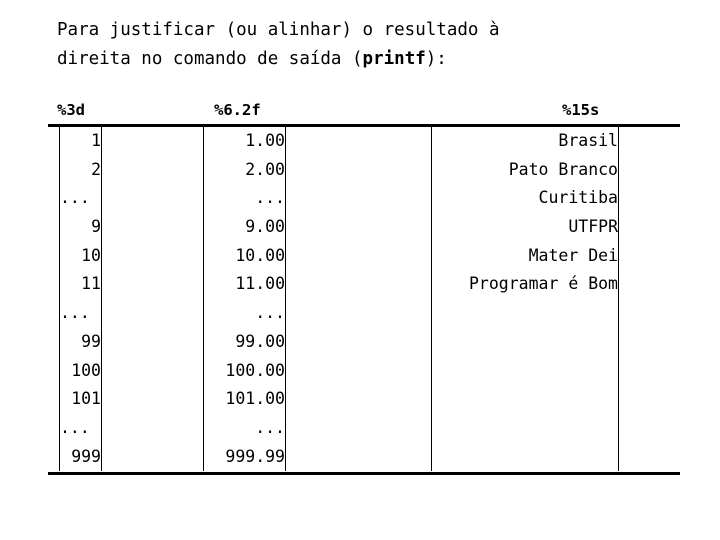 Image resolution: width=720 pixels, height=540 pixels. Describe the element at coordinates (525, 170) in the screenshot. I see `cell-string: Pato Branco` at that location.